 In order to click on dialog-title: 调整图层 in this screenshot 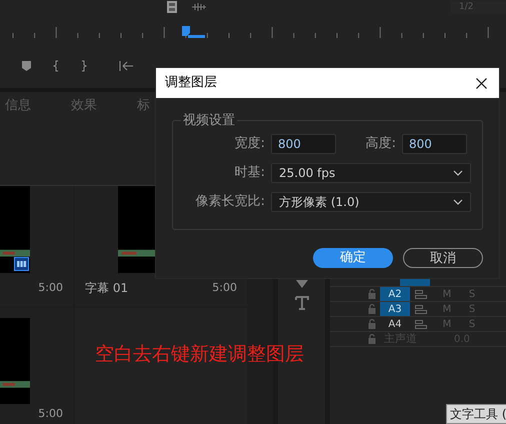, I will do `click(191, 83)`.